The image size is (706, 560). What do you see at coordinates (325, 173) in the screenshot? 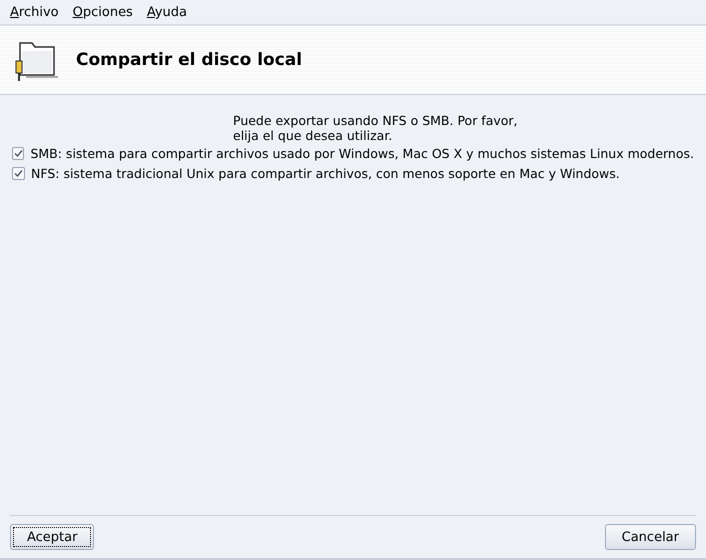
I see `option-label: NFS: sistema tradicional Unix para compartir archivos, con menos soporte en Mac y Windows.` at bounding box center [325, 173].